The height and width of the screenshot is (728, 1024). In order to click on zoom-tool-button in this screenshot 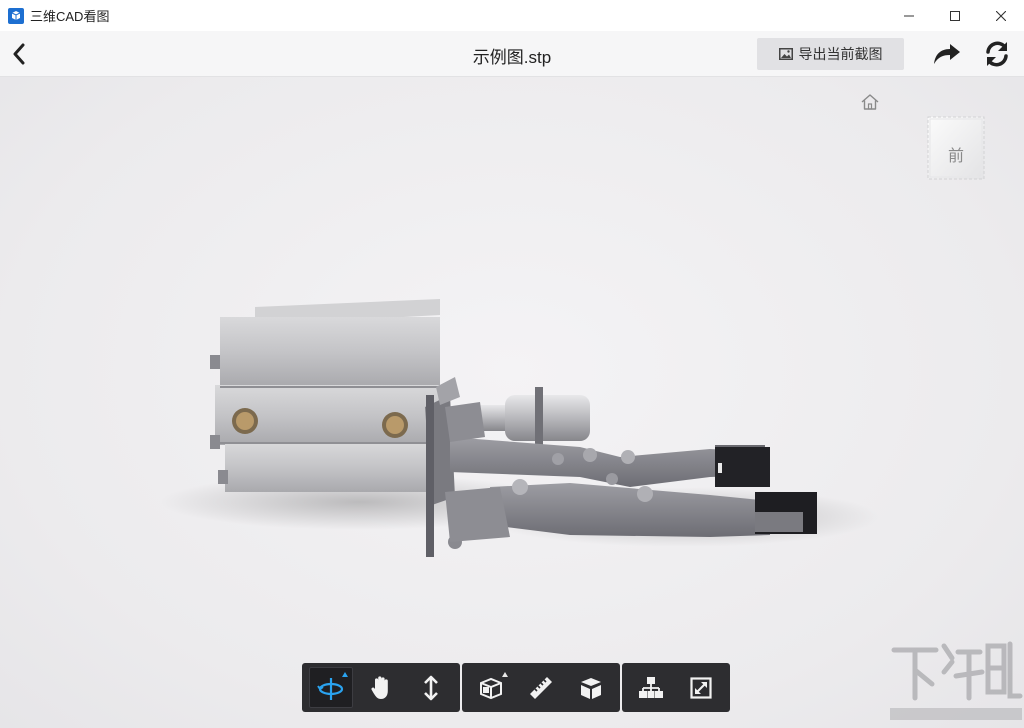, I will do `click(431, 687)`.